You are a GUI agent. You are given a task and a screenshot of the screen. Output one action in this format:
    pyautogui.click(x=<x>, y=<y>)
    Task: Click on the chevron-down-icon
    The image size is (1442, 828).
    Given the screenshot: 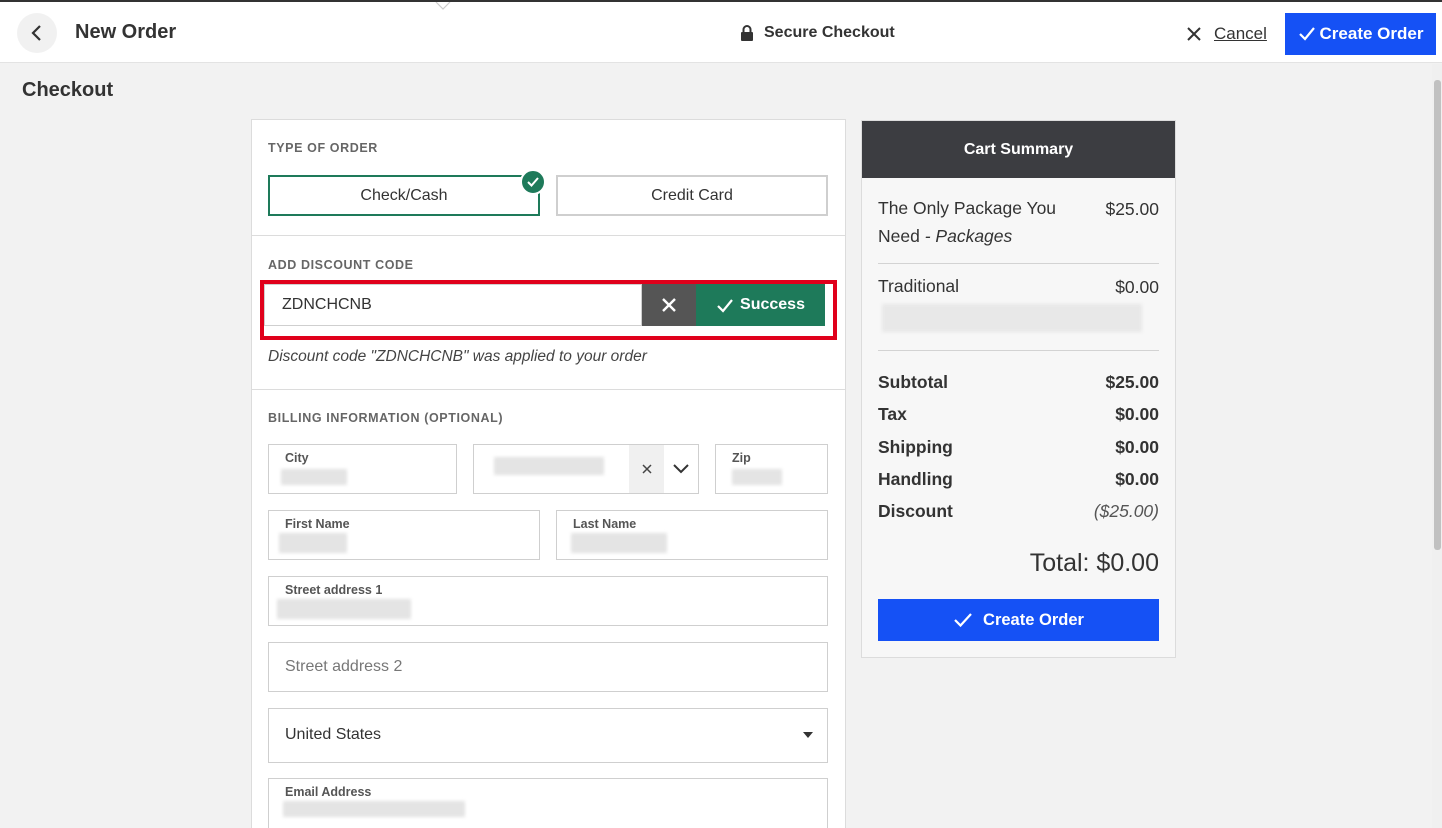 What is the action you would take?
    pyautogui.click(x=681, y=469)
    